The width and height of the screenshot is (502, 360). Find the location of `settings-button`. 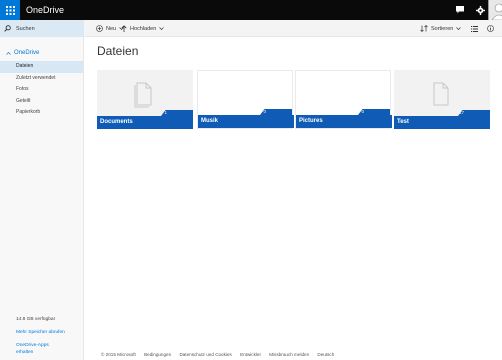

settings-button is located at coordinates (480, 10).